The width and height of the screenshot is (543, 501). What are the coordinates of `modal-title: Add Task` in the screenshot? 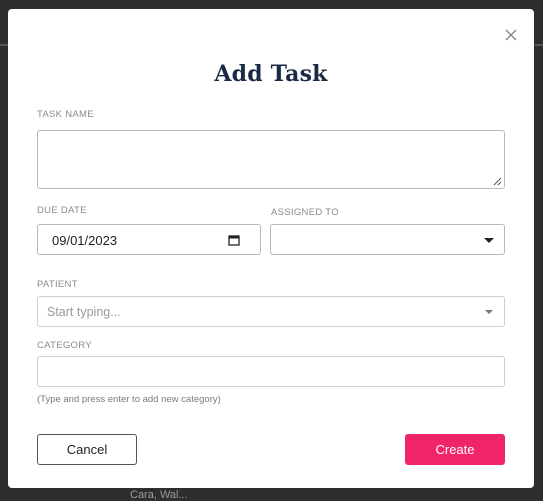 It's located at (271, 74).